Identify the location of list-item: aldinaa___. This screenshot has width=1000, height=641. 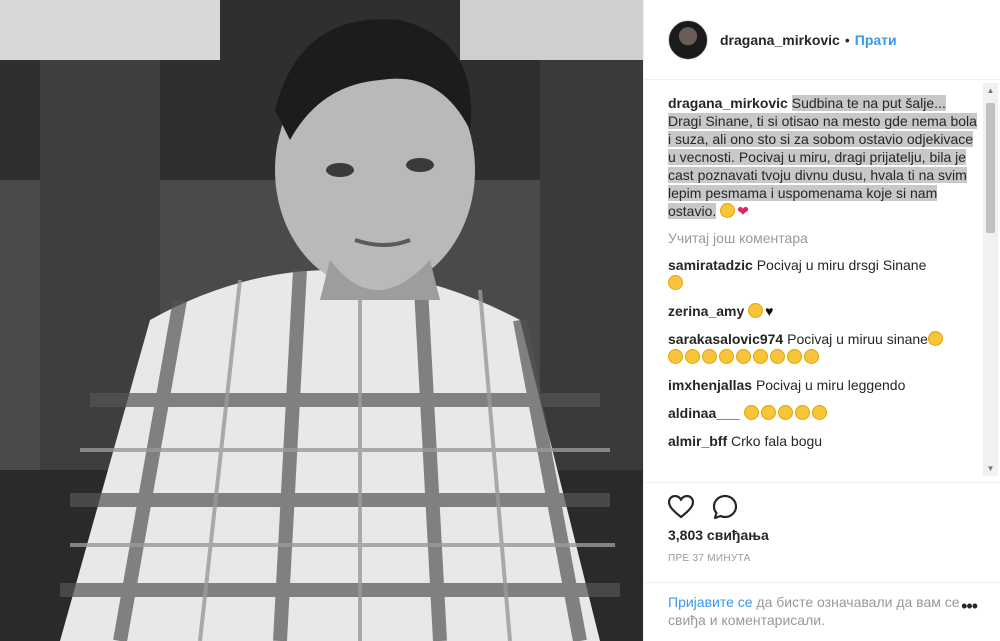
(822, 413).